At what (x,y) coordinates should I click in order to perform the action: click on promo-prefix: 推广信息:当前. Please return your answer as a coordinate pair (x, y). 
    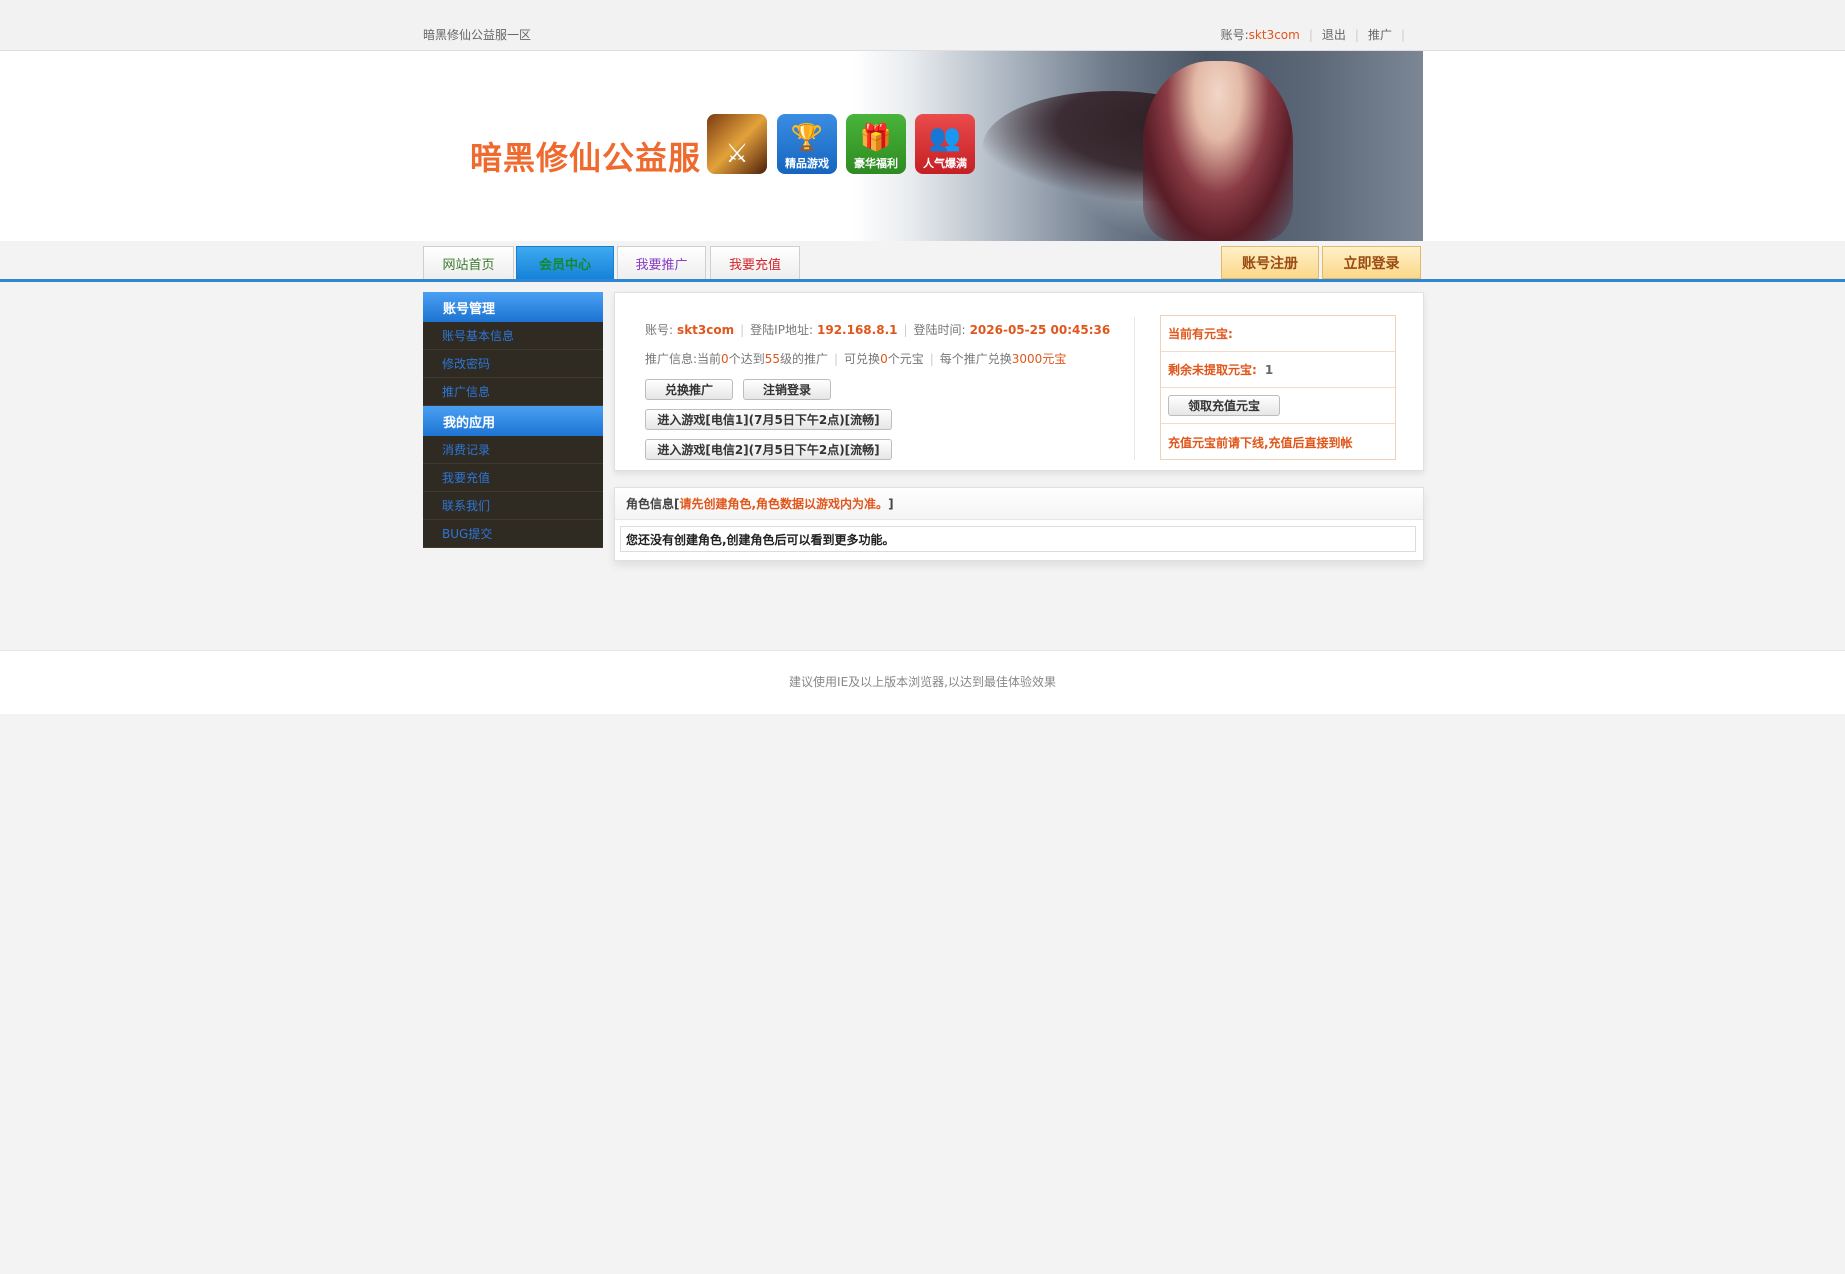
    Looking at the image, I should click on (683, 359).